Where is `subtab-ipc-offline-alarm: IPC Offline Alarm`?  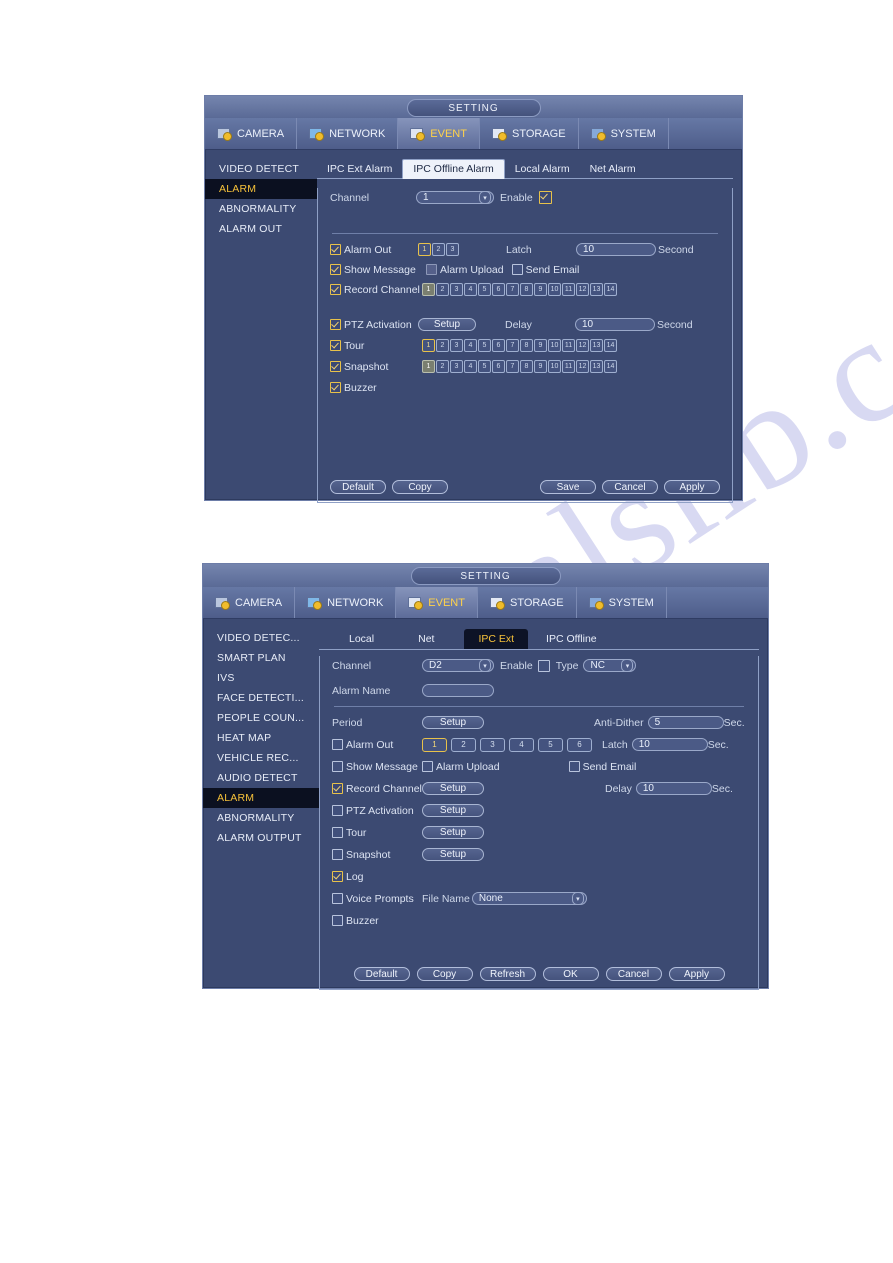 subtab-ipc-offline-alarm: IPC Offline Alarm is located at coordinates (453, 169).